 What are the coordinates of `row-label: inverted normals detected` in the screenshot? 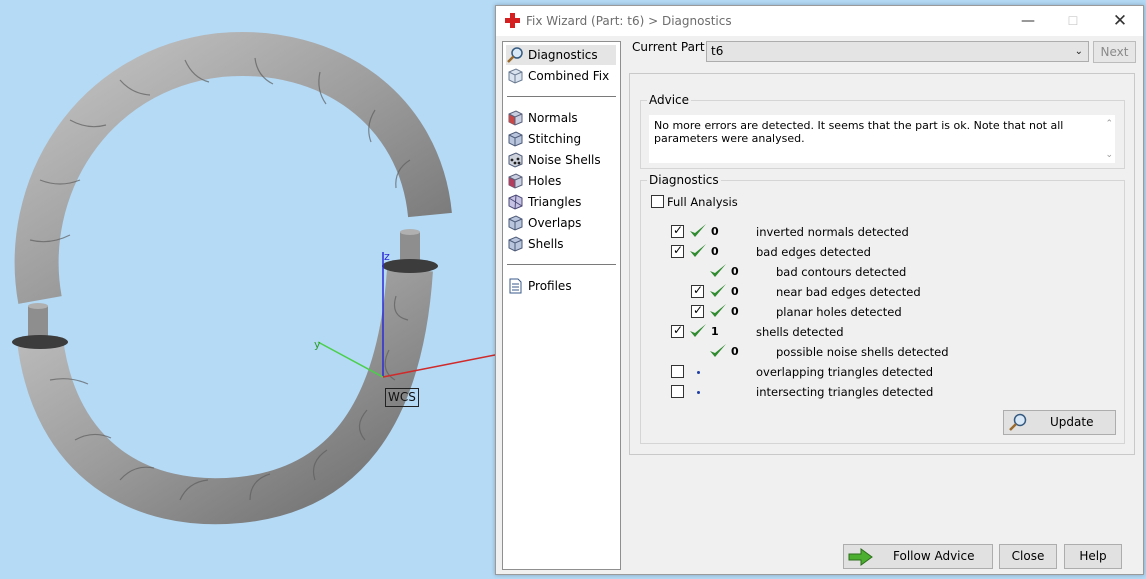 It's located at (832, 232).